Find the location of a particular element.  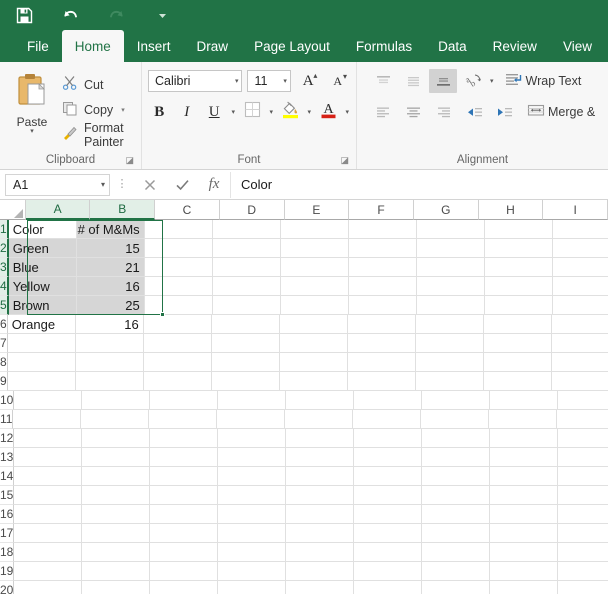

cell-H13 is located at coordinates (524, 457).